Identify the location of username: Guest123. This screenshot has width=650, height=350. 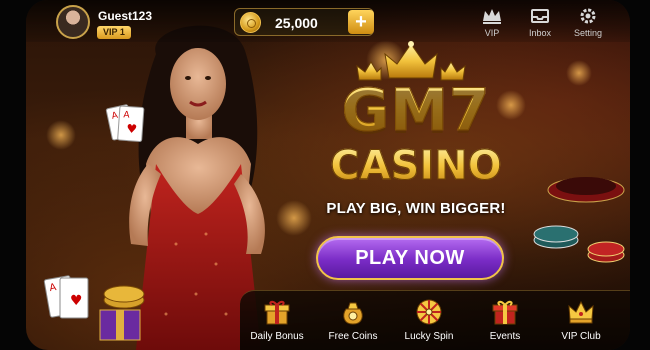
(125, 16).